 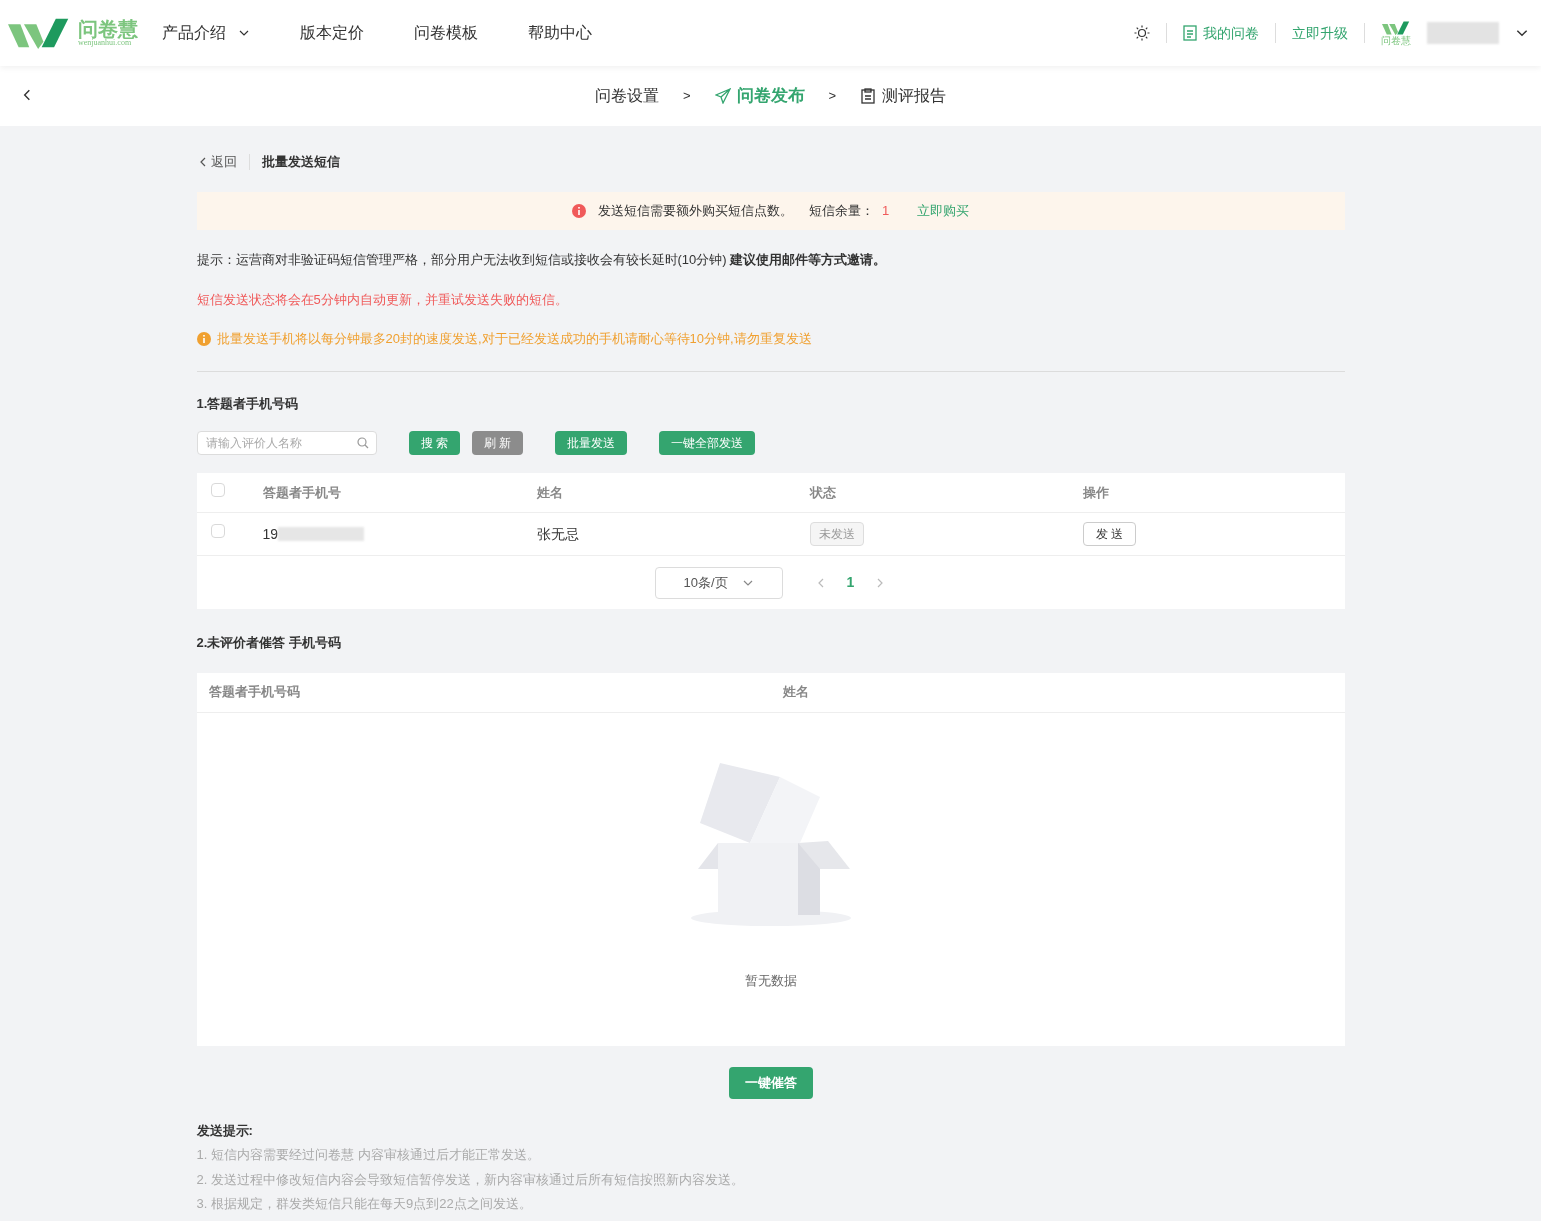 What do you see at coordinates (718, 582) in the screenshot?
I see `page-size-select: 10条/页` at bounding box center [718, 582].